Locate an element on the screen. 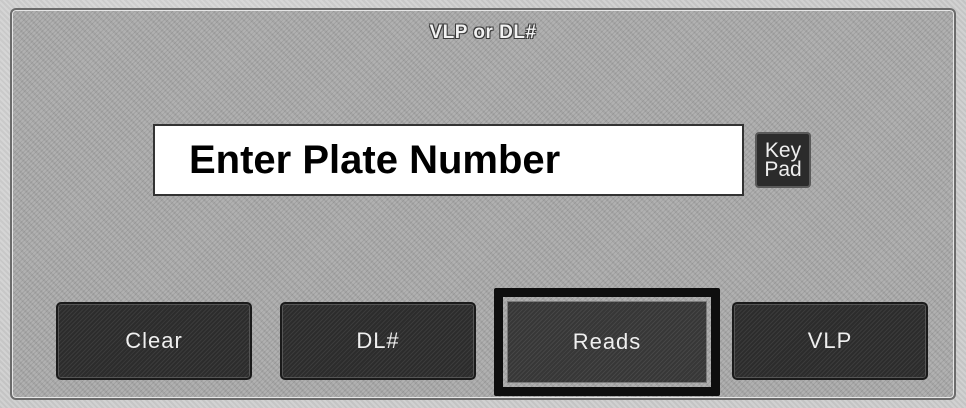  vlp-button-label: VLP is located at coordinates (830, 340).